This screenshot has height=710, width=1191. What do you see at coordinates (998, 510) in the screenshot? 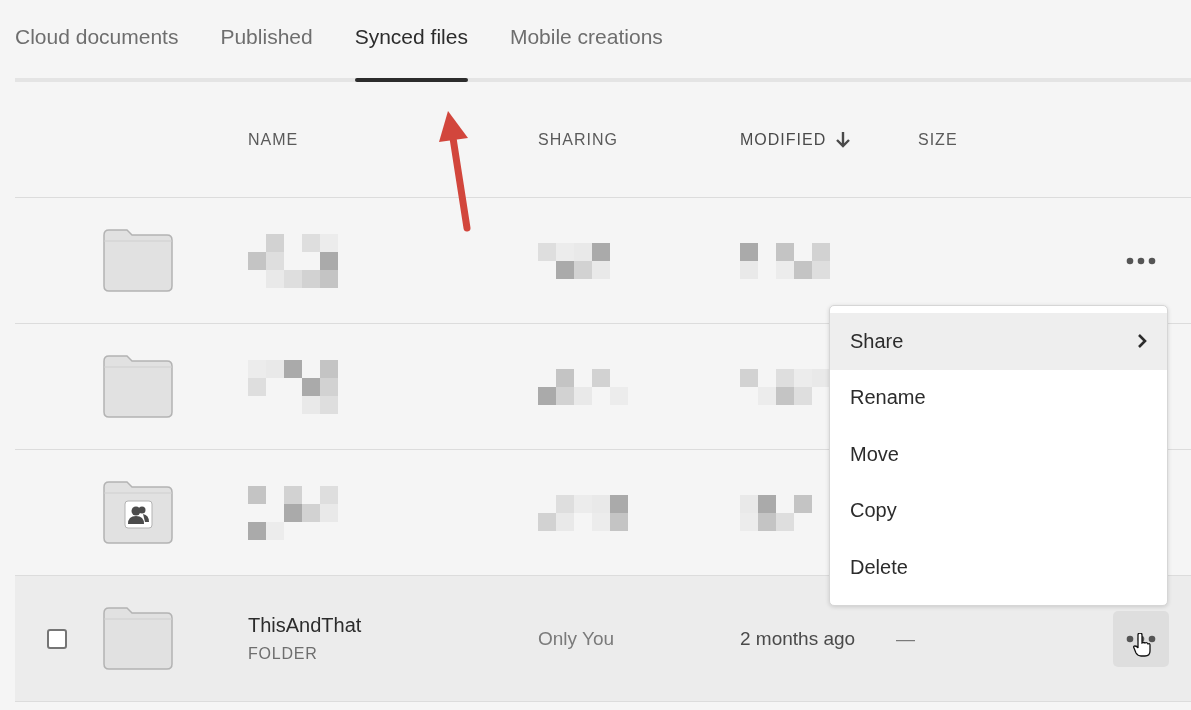
I see `menu-item: Copy` at bounding box center [998, 510].